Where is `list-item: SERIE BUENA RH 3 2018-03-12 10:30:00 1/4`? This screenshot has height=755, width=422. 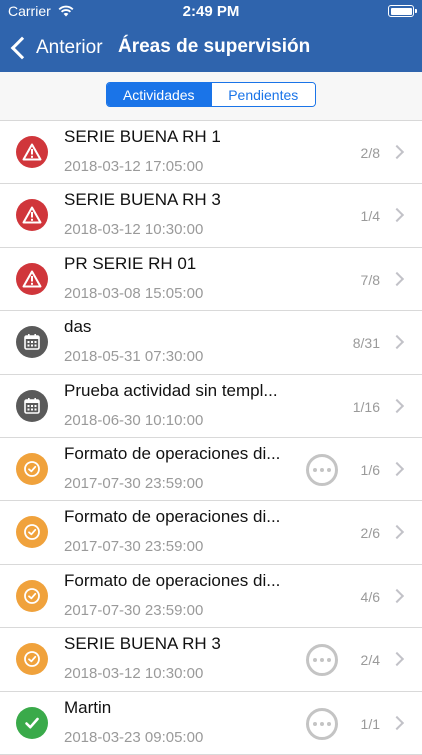
list-item: SERIE BUENA RH 3 2018-03-12 10:30:00 1/4 is located at coordinates (211, 216).